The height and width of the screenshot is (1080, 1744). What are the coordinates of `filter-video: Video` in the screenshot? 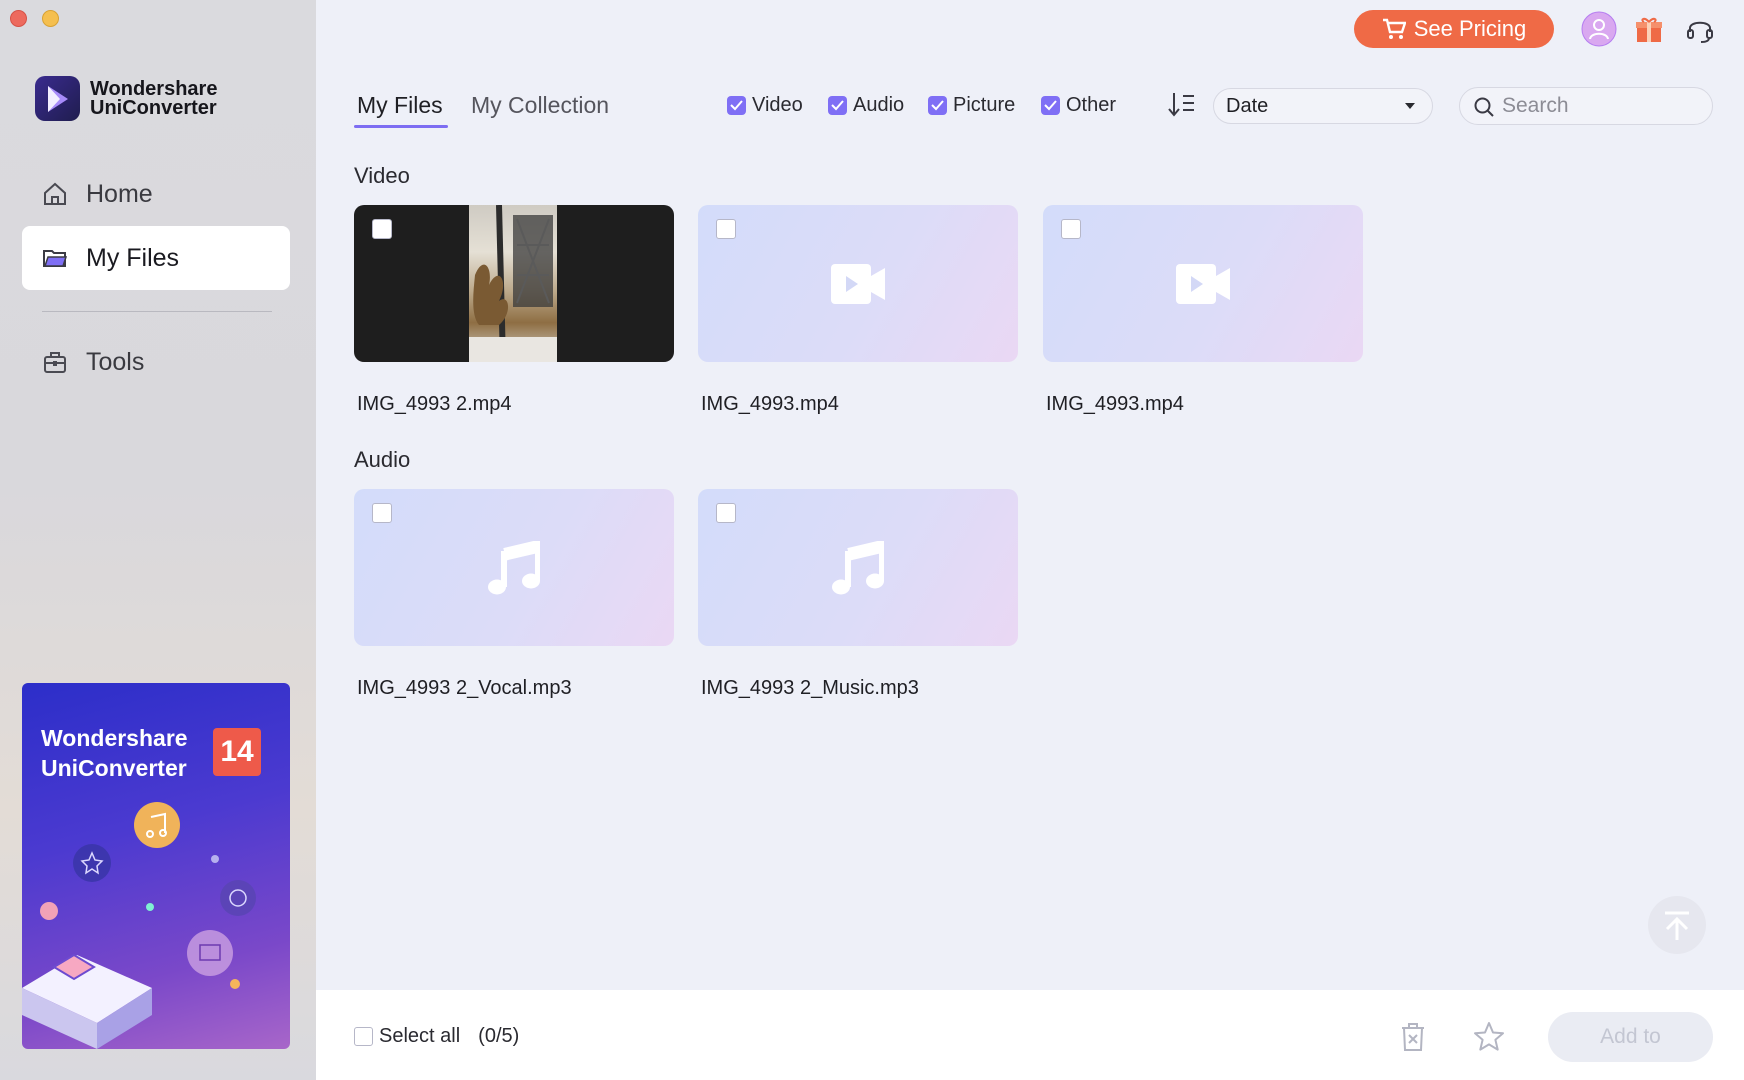 It's located at (765, 105).